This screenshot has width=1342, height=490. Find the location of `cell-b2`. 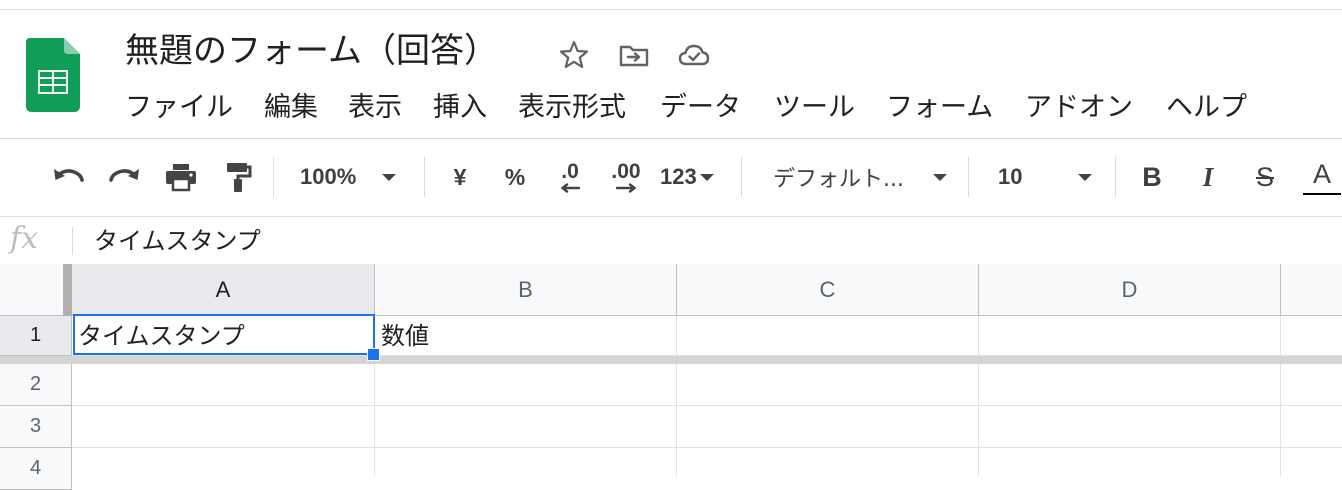

cell-b2 is located at coordinates (526, 385).